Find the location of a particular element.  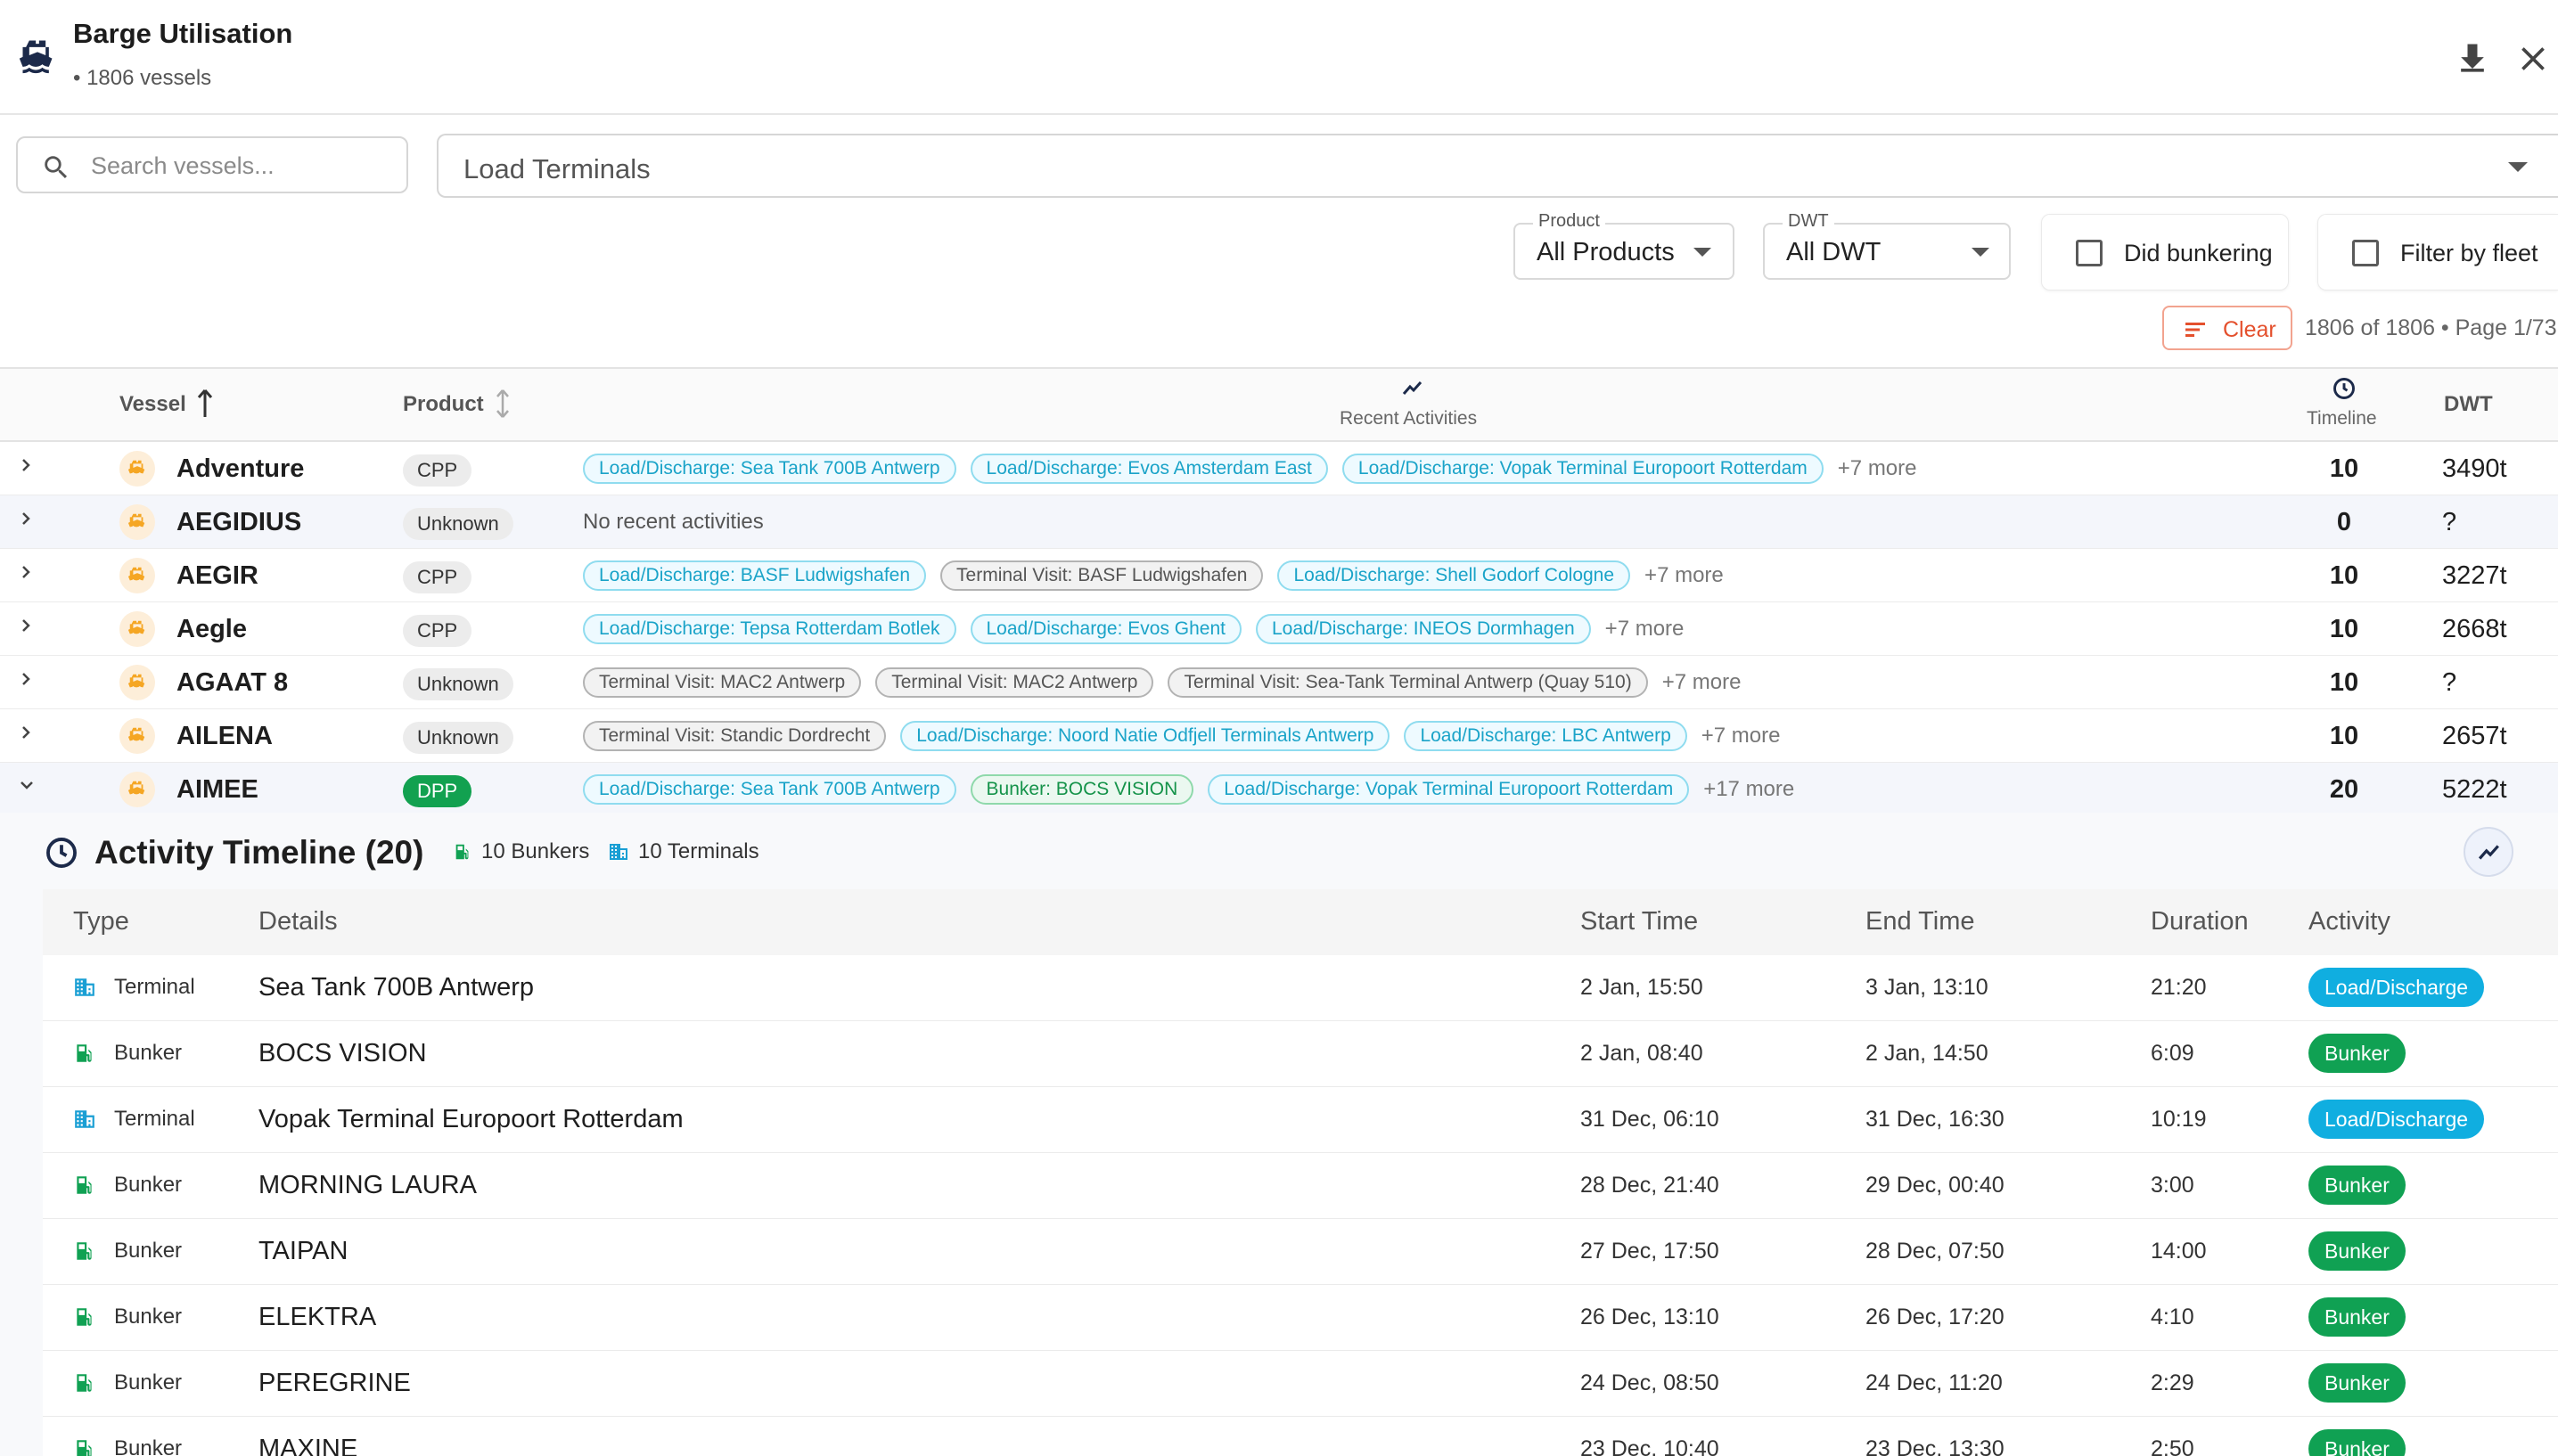

dwt-value: 3490t is located at coordinates (2474, 468).